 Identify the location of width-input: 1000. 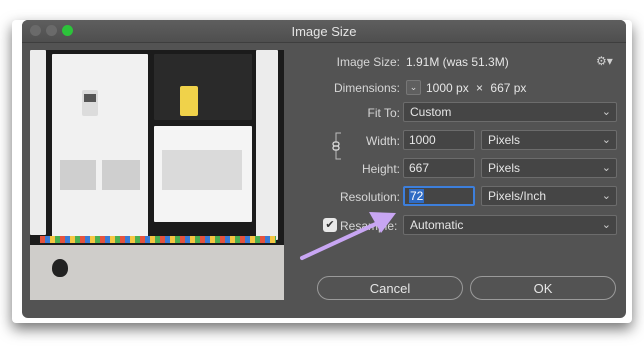
(439, 140).